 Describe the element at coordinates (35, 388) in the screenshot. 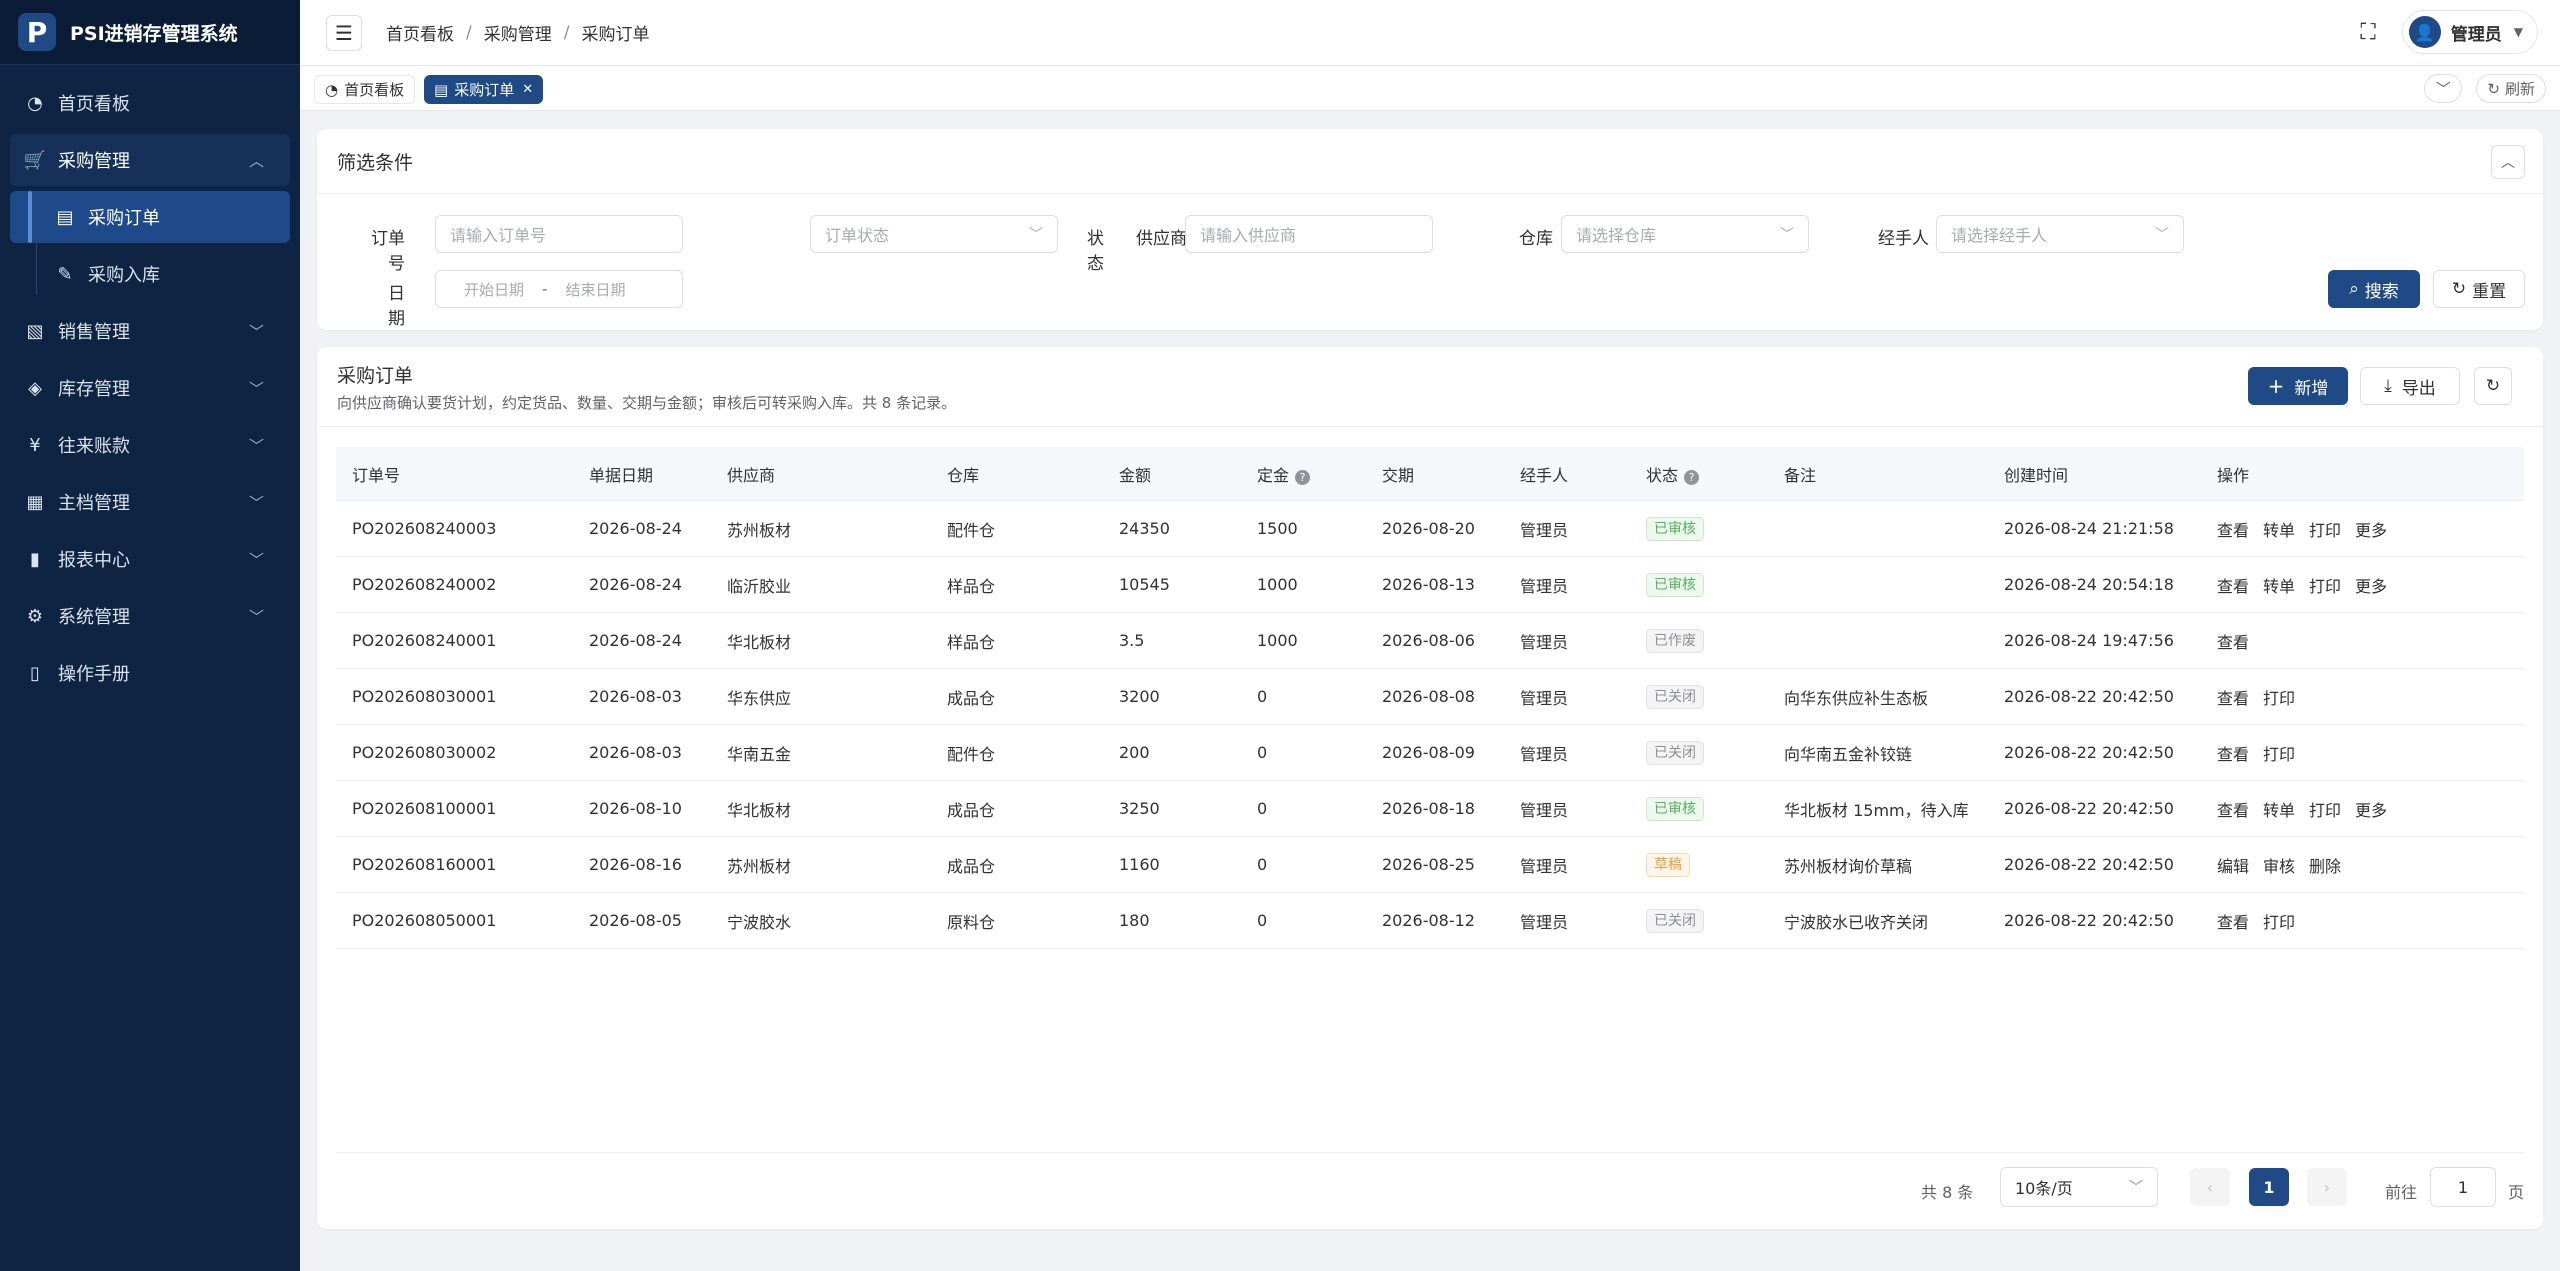

I see `stack-icon: ◈` at that location.